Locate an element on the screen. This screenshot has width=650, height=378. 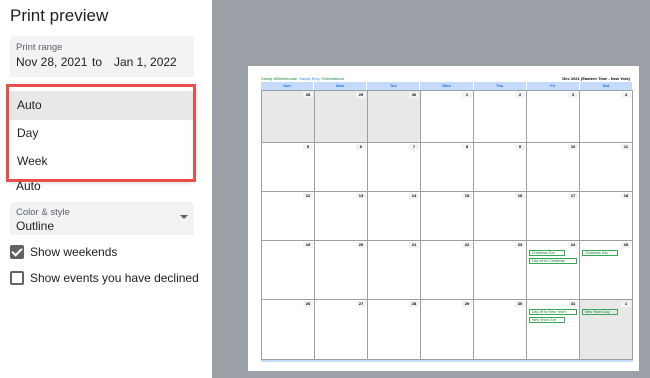
dropdown-arrow-icon is located at coordinates (184, 217).